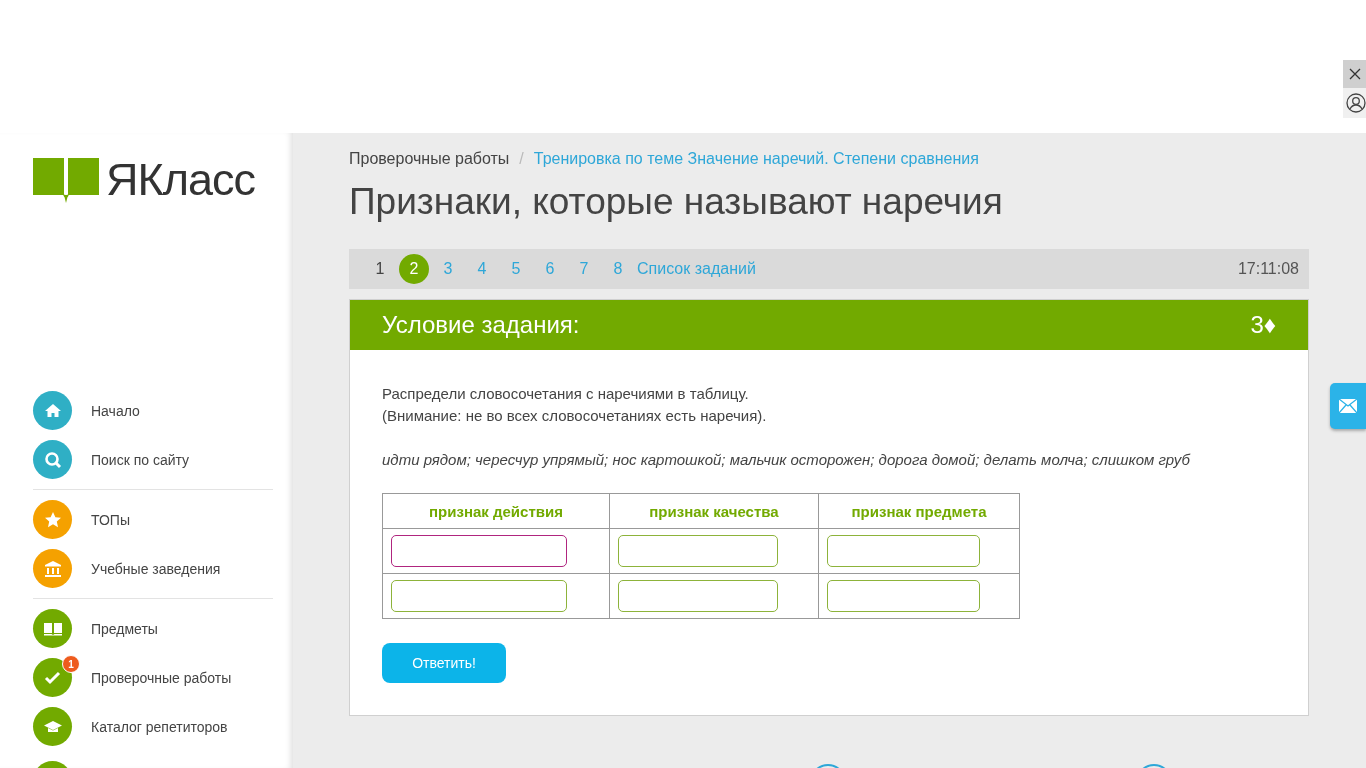  I want to click on logo-text: ЯКласс, so click(180, 180).